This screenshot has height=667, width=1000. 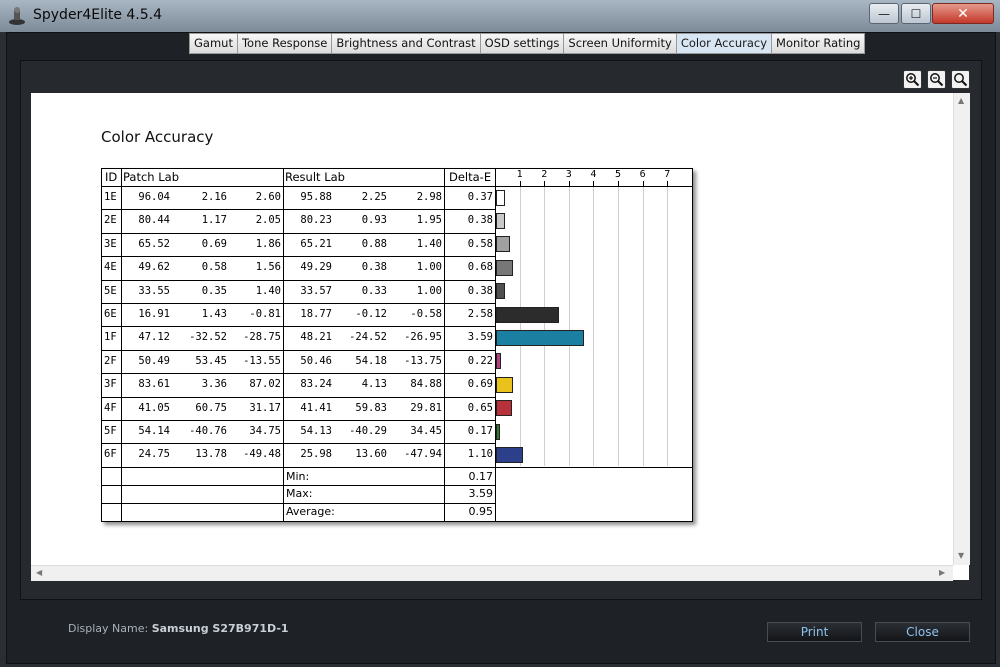 What do you see at coordinates (214, 43) in the screenshot?
I see `tab-gamut: Gamut` at bounding box center [214, 43].